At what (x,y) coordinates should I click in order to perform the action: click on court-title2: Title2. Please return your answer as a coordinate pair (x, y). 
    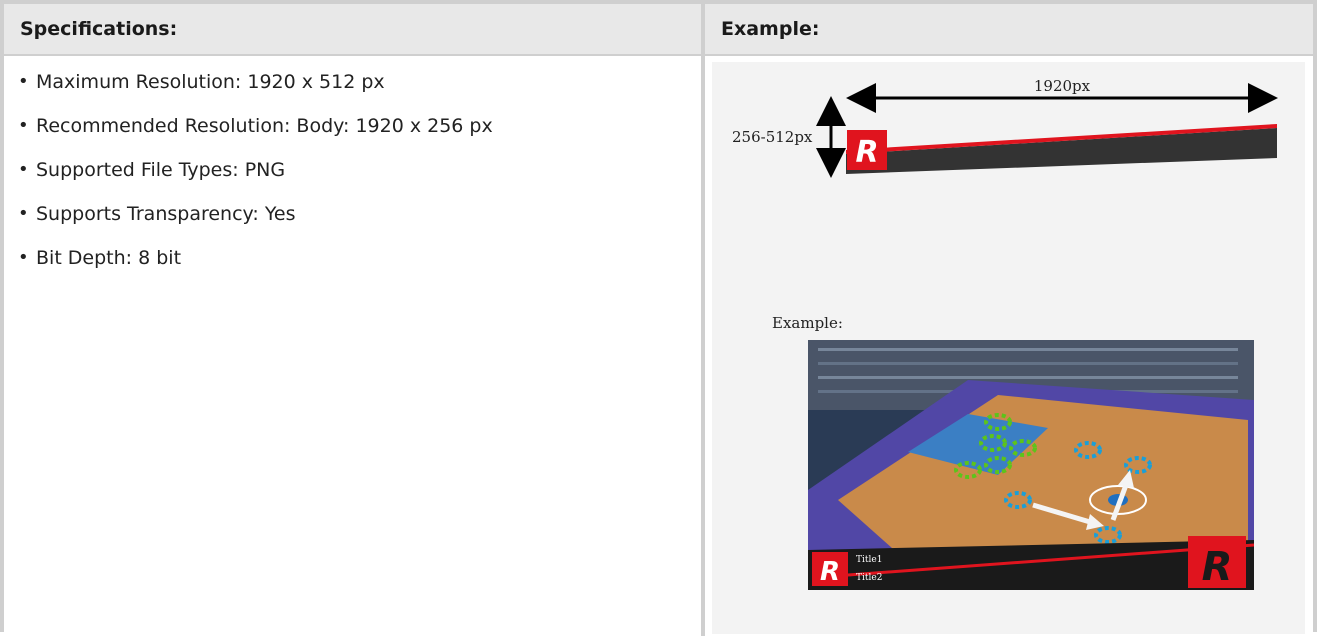
    Looking at the image, I should click on (869, 578).